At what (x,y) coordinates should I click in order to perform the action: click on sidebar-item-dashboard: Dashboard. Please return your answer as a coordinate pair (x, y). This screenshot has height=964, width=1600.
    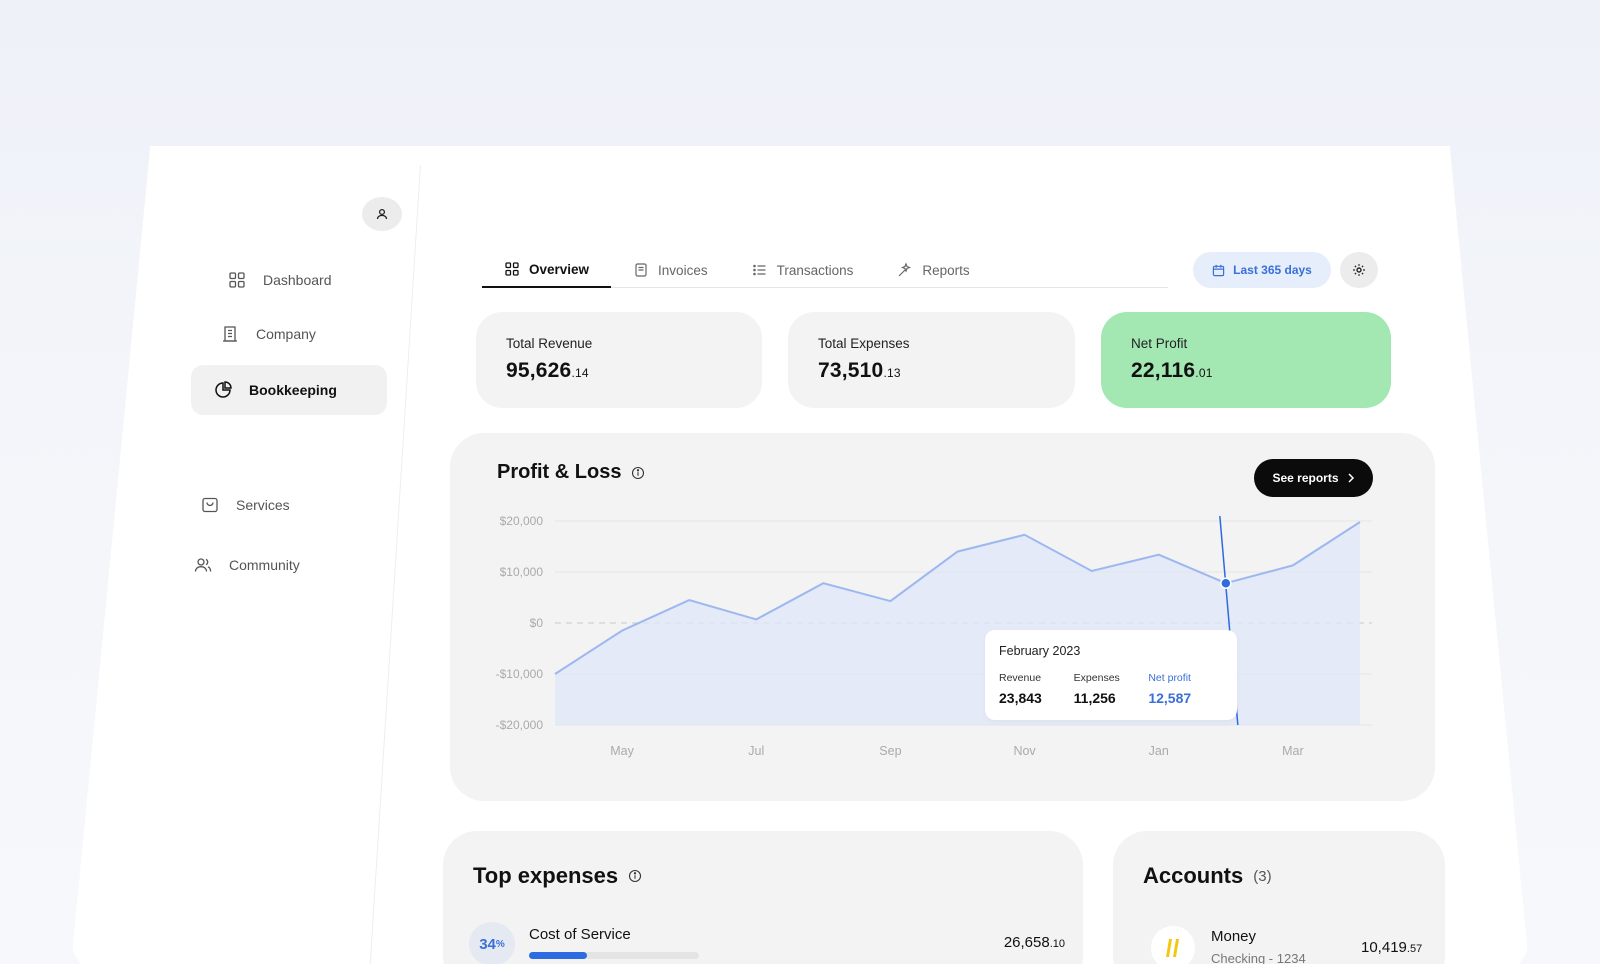
    Looking at the image, I should click on (279, 280).